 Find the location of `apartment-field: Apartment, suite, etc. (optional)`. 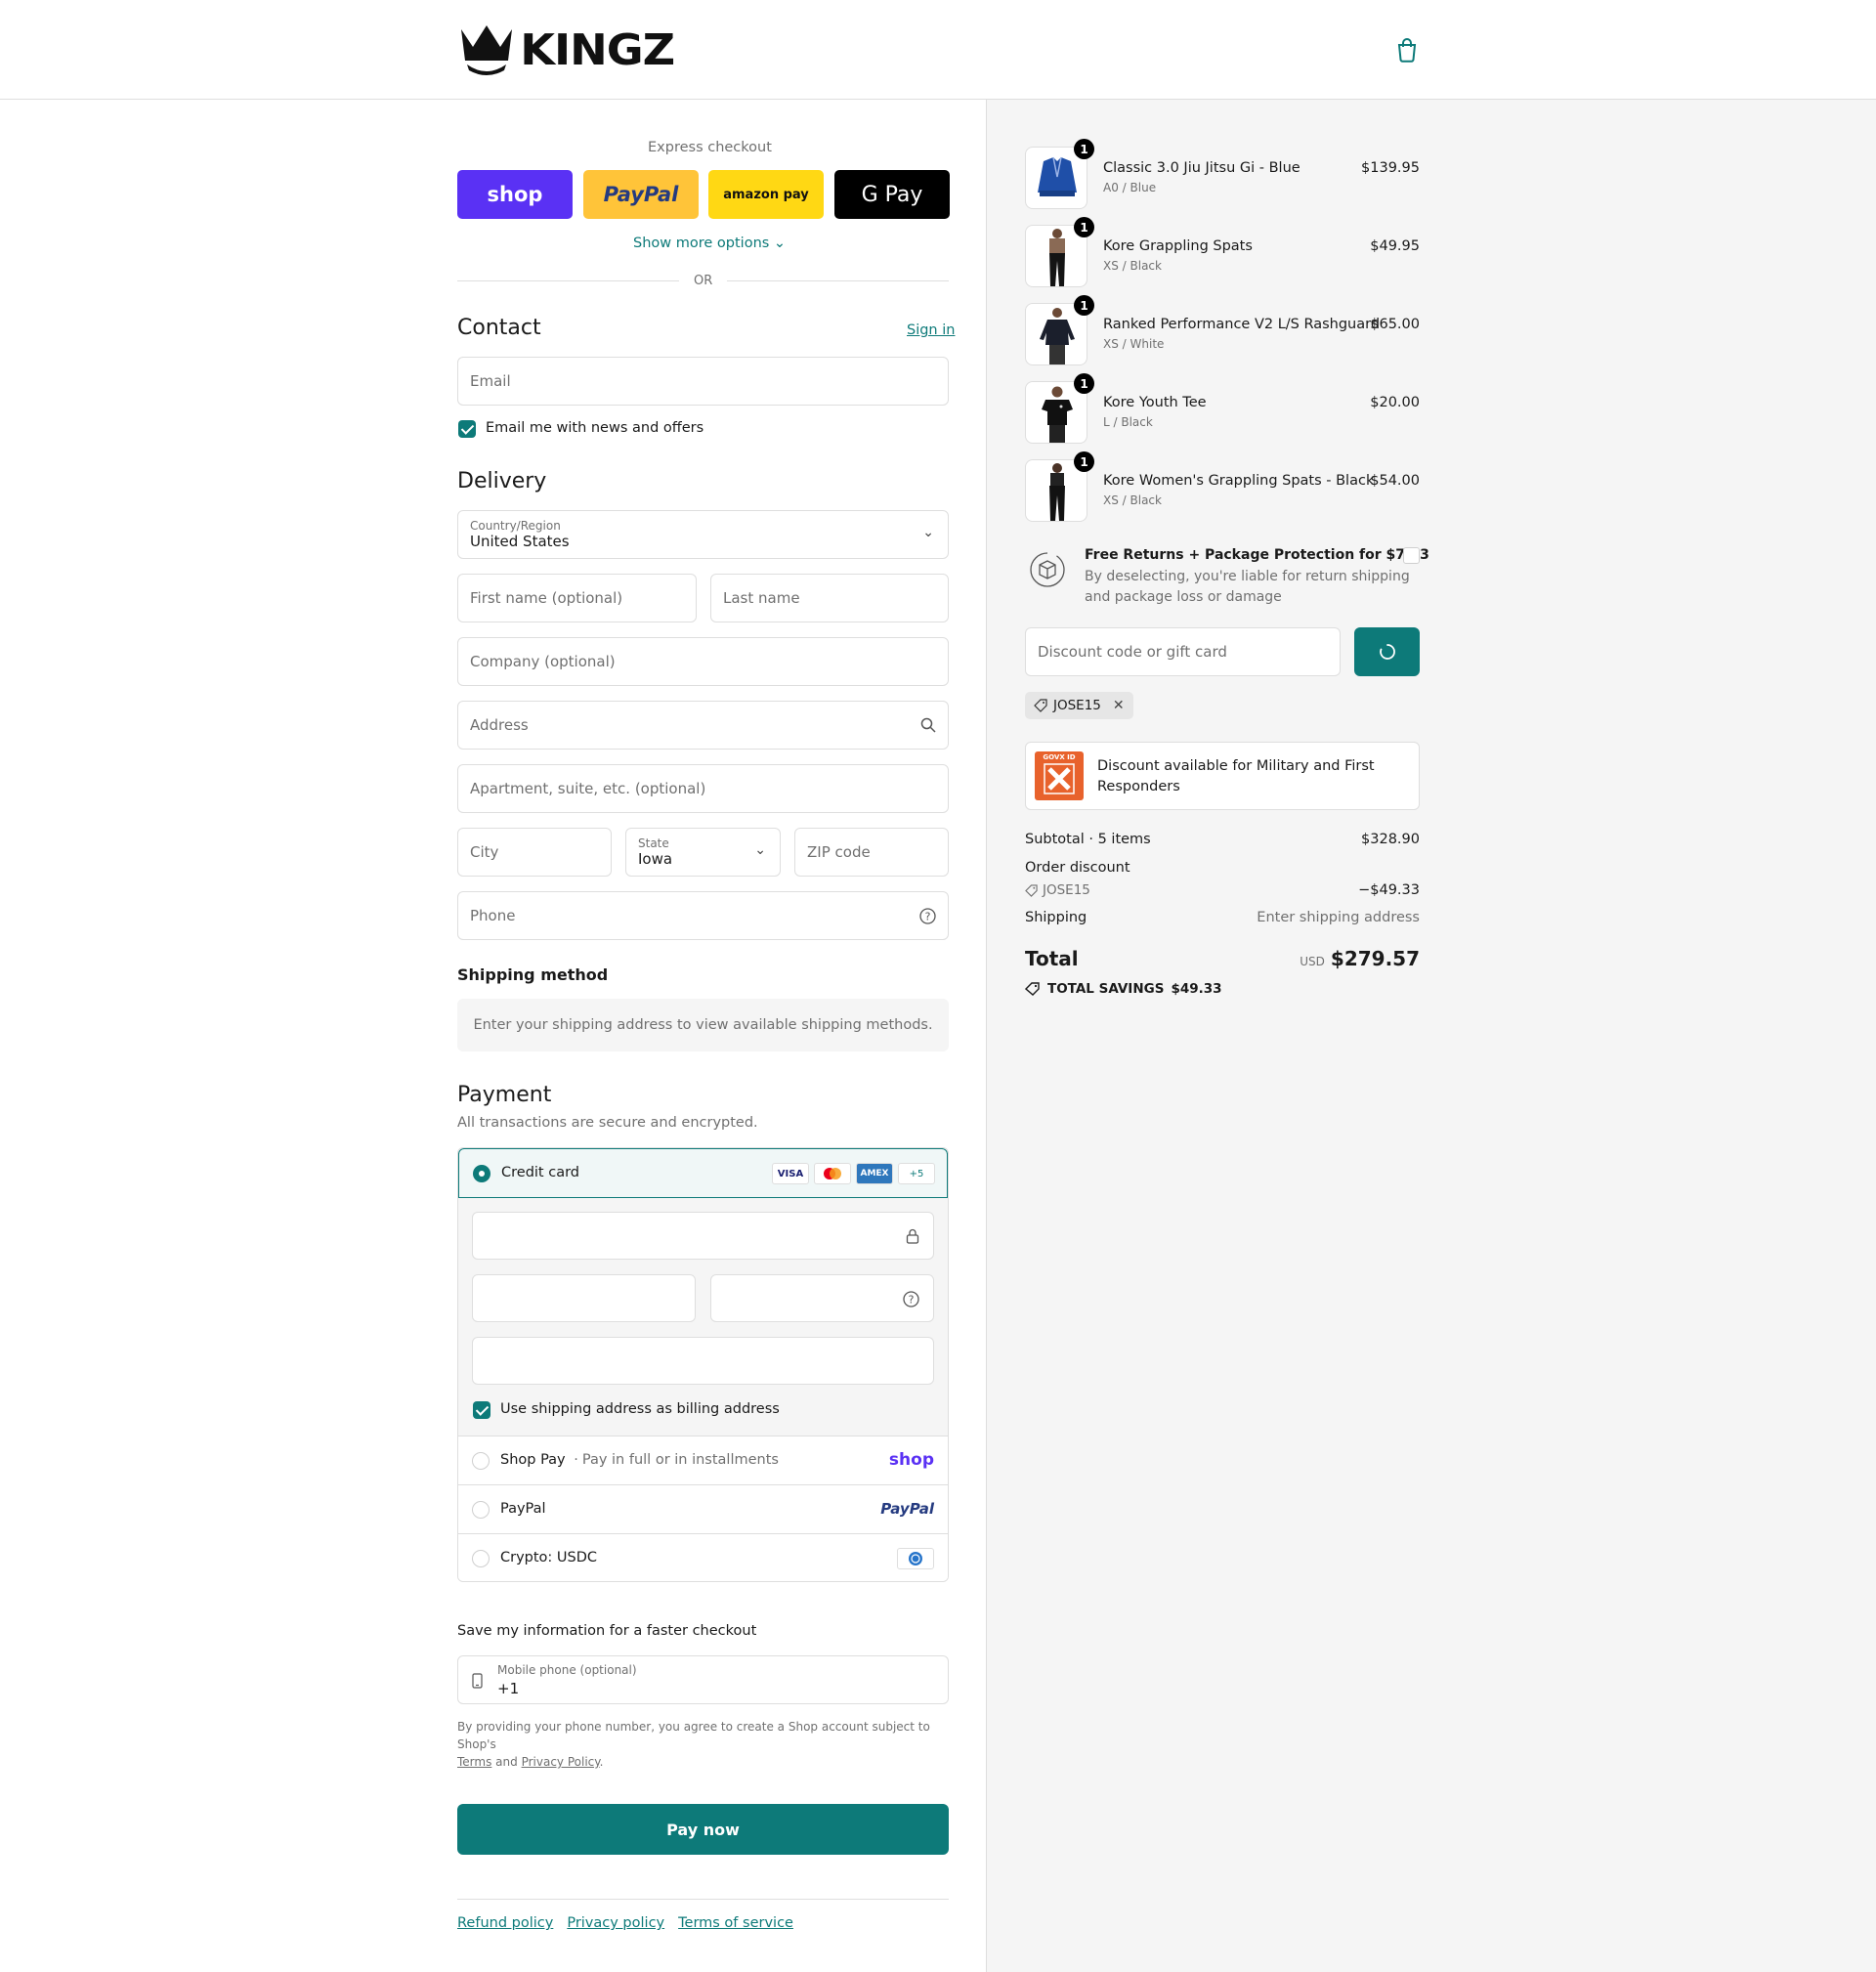

apartment-field: Apartment, suite, etc. (optional) is located at coordinates (703, 788).